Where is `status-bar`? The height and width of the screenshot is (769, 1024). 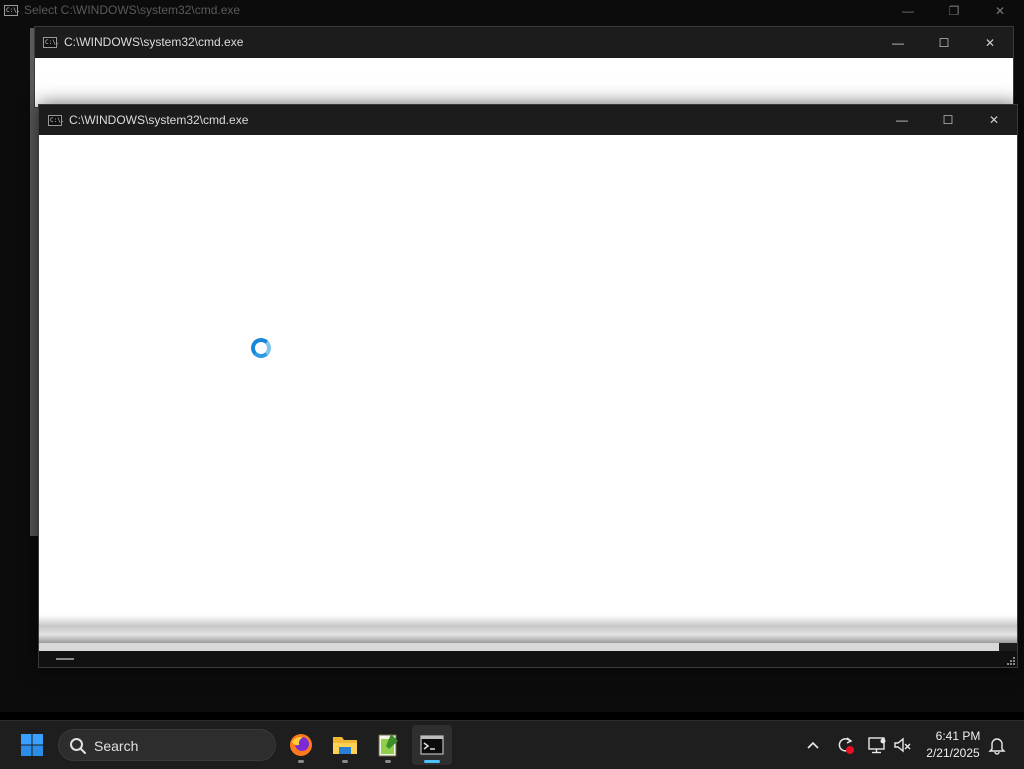 status-bar is located at coordinates (528, 659).